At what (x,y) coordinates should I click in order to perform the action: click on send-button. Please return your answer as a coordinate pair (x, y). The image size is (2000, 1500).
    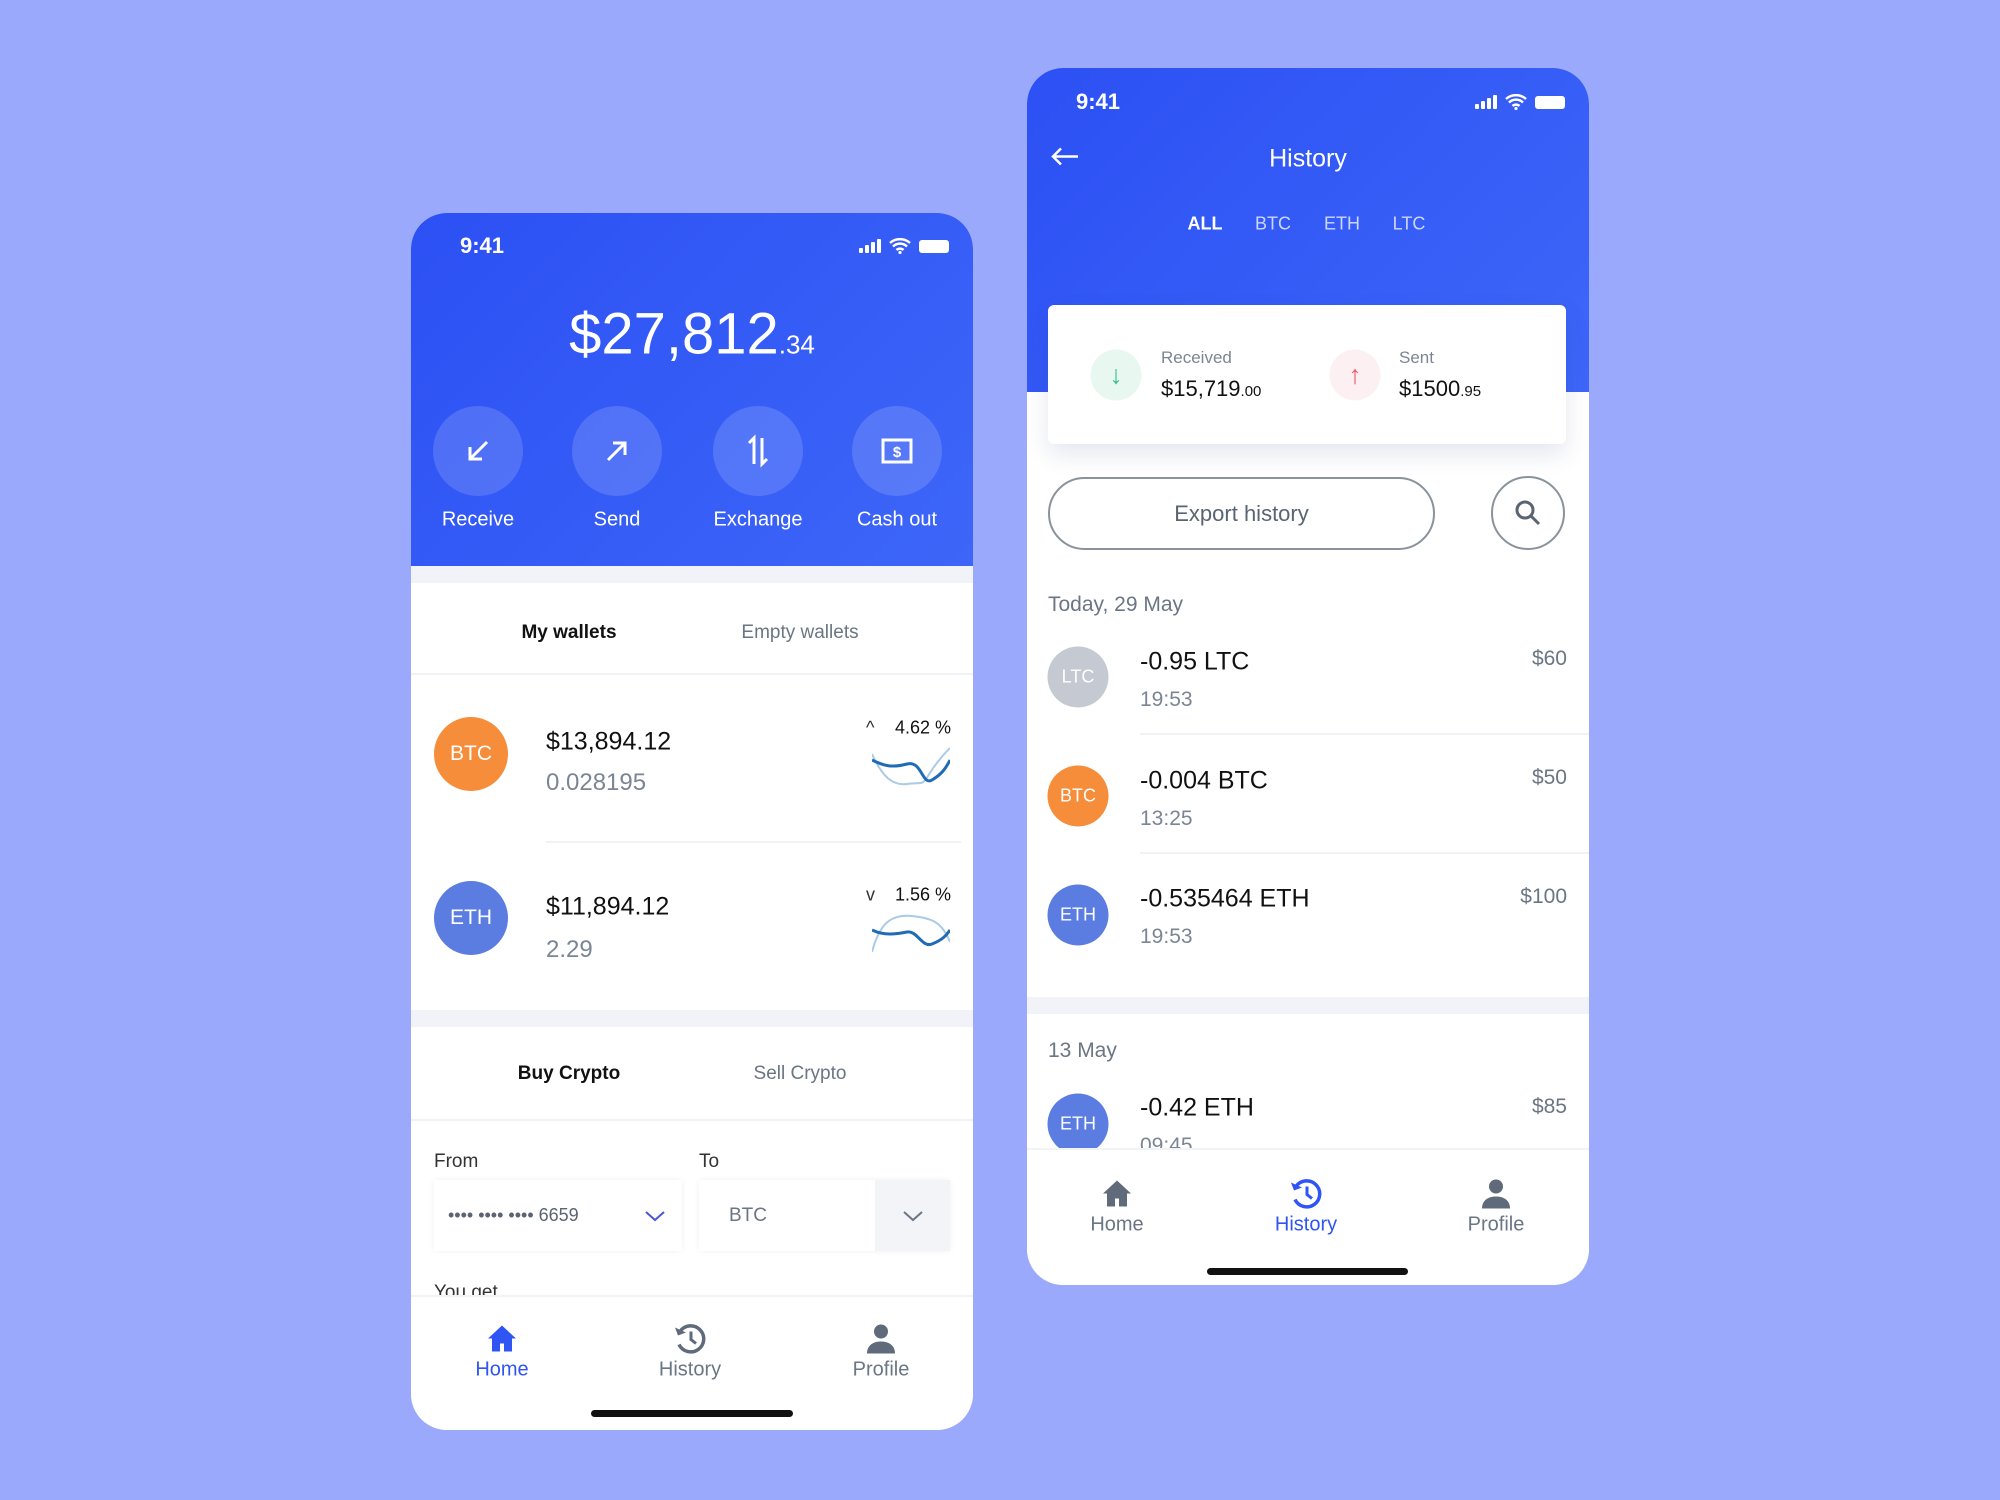
    Looking at the image, I should click on (617, 451).